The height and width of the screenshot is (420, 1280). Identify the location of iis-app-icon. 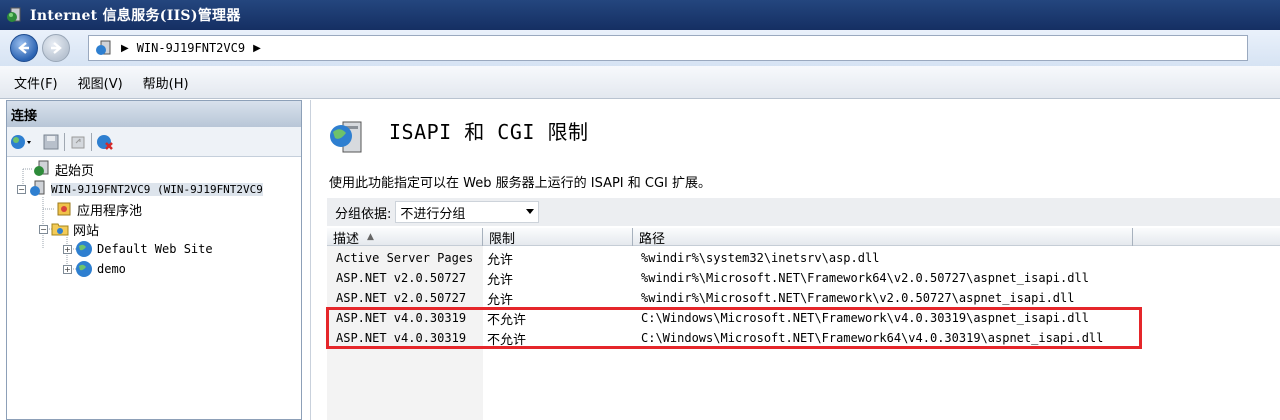
(15, 15).